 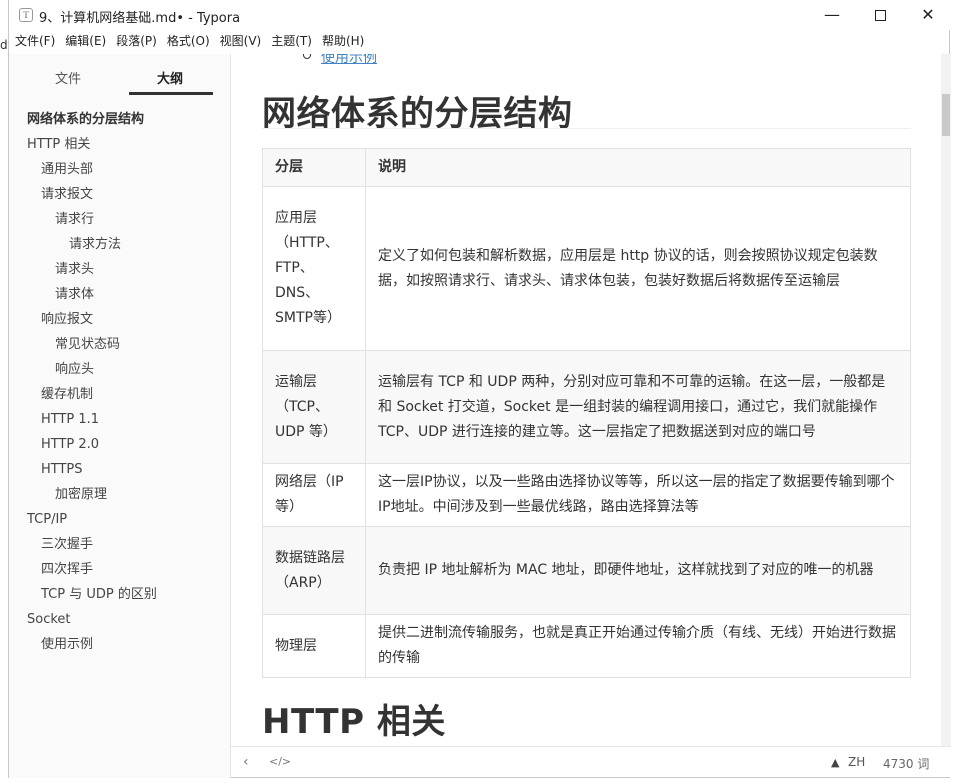 What do you see at coordinates (140, 18) in the screenshot?
I see `window-title: 9、计算机网络基础.md• - Typora` at bounding box center [140, 18].